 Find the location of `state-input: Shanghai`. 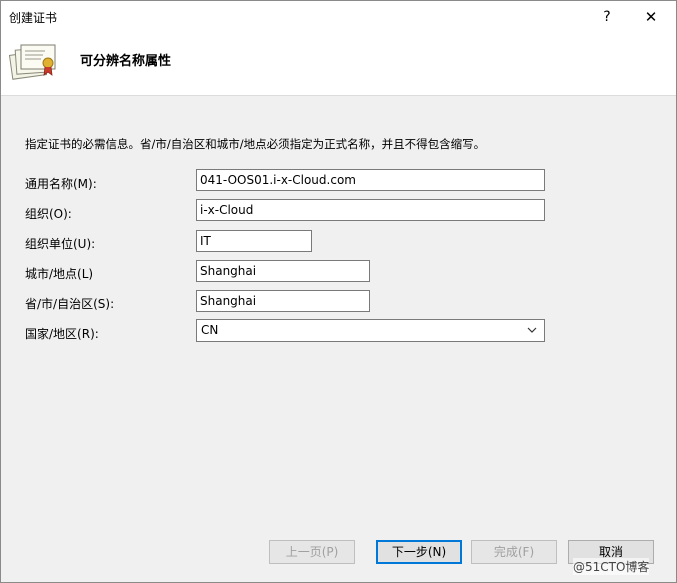

state-input: Shanghai is located at coordinates (283, 301).